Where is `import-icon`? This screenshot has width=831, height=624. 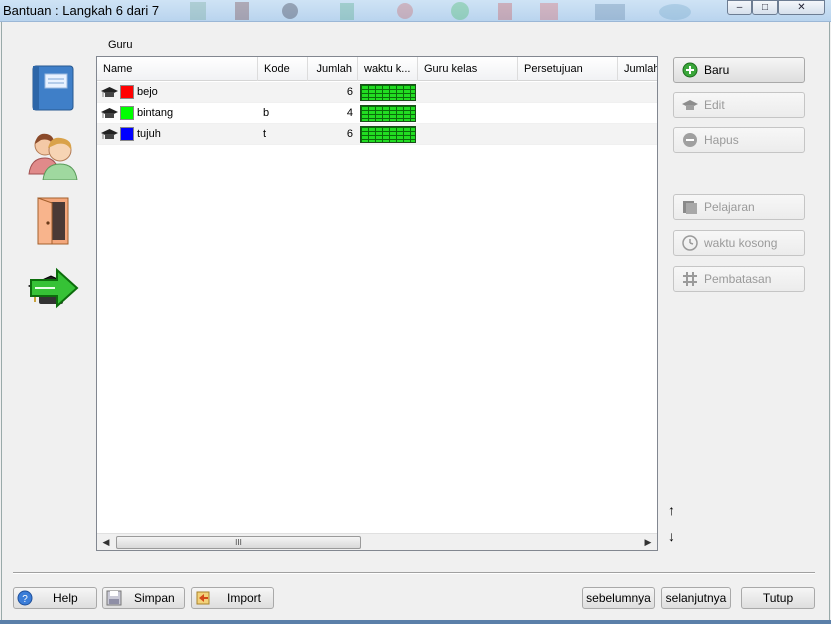
import-icon is located at coordinates (203, 598).